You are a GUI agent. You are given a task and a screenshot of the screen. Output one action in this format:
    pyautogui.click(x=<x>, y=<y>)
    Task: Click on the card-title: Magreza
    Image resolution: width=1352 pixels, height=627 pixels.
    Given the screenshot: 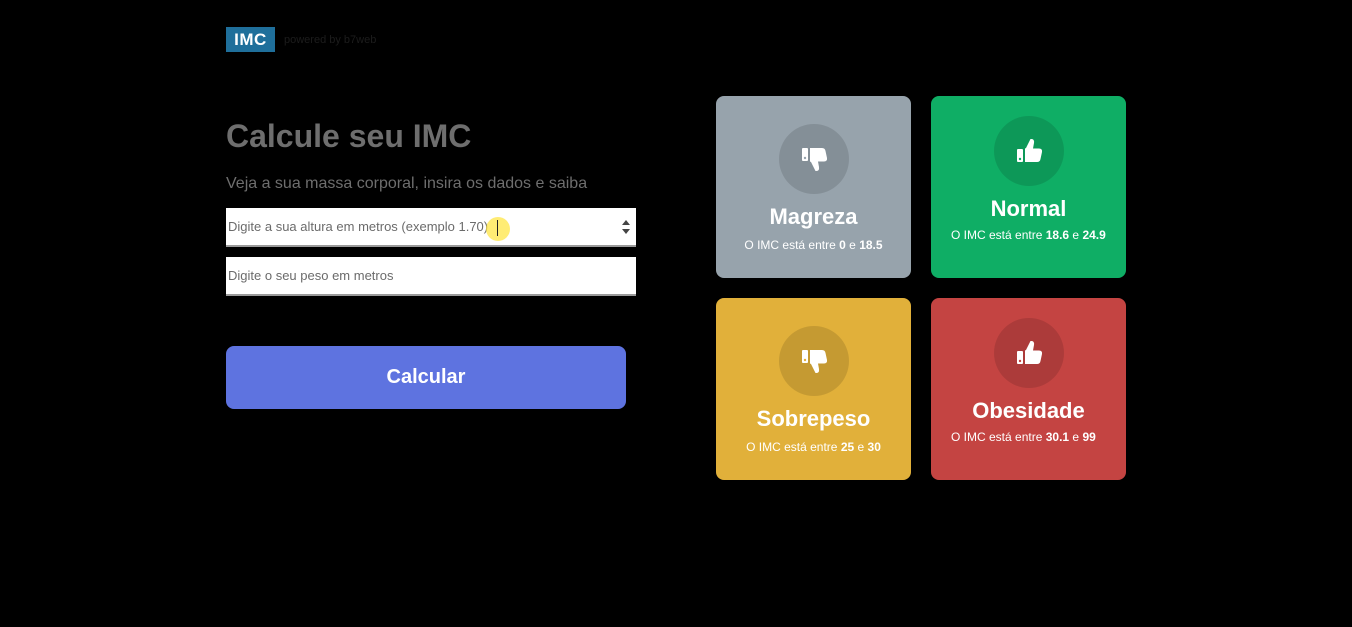 What is the action you would take?
    pyautogui.click(x=813, y=216)
    